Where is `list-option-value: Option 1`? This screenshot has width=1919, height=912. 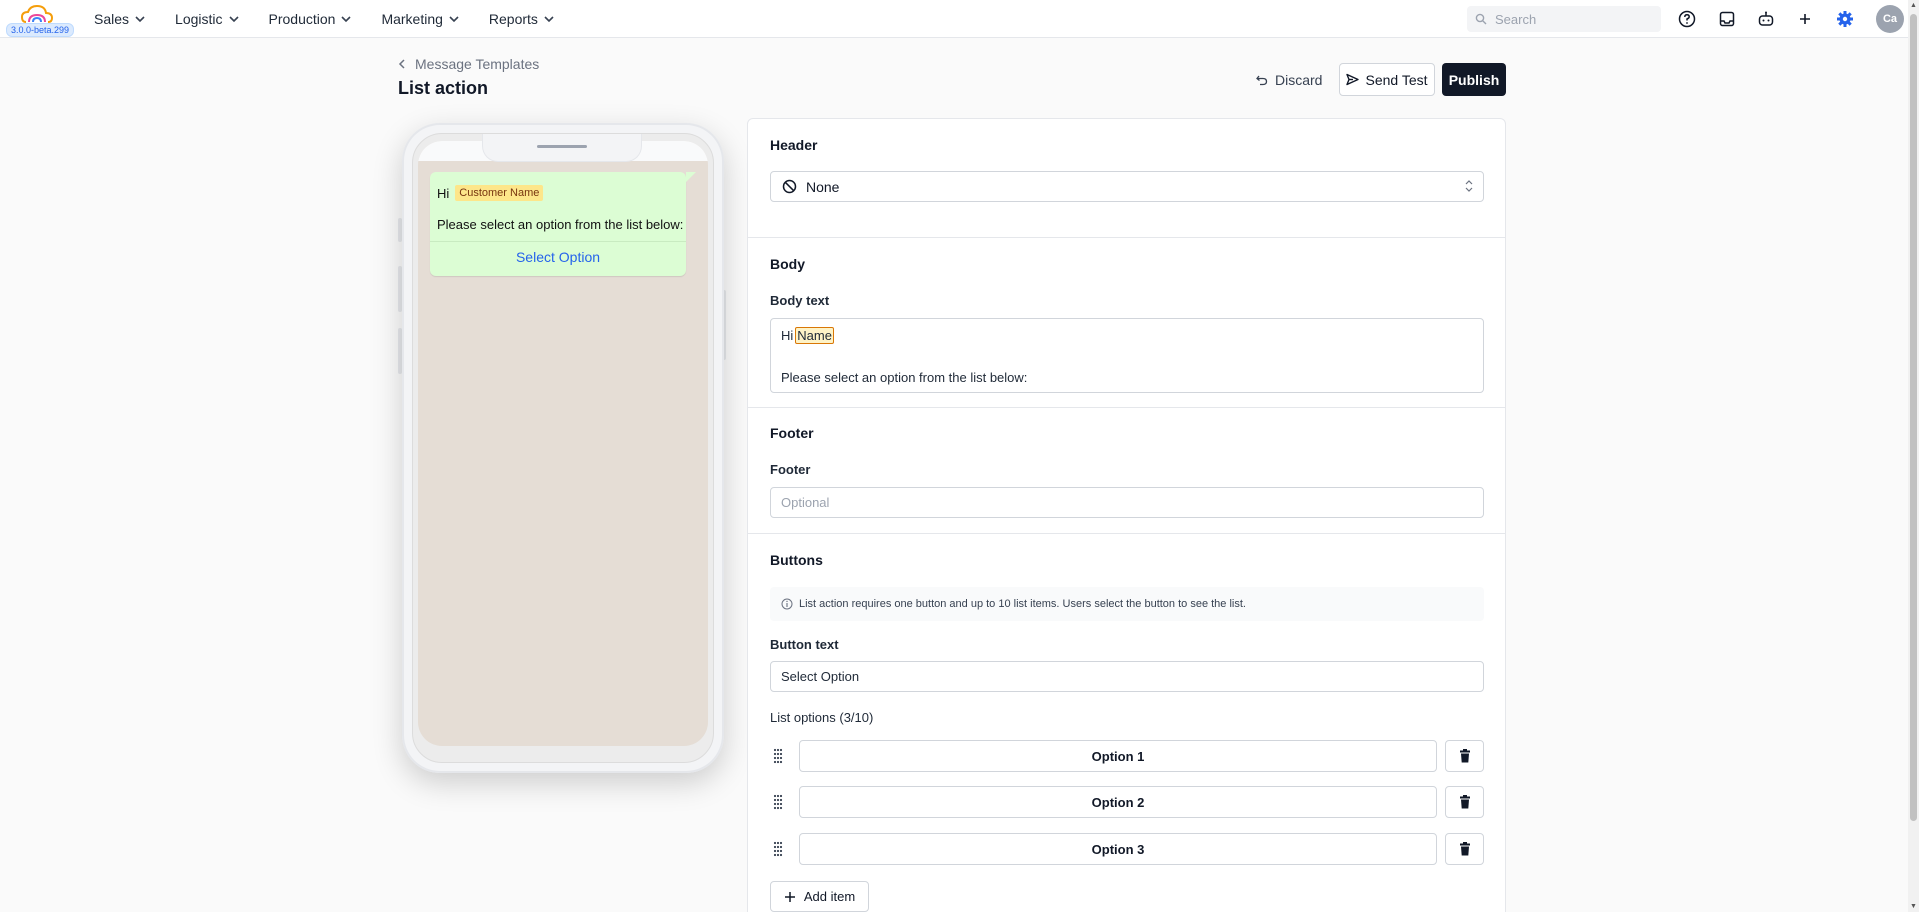
list-option-value: Option 1 is located at coordinates (1118, 756).